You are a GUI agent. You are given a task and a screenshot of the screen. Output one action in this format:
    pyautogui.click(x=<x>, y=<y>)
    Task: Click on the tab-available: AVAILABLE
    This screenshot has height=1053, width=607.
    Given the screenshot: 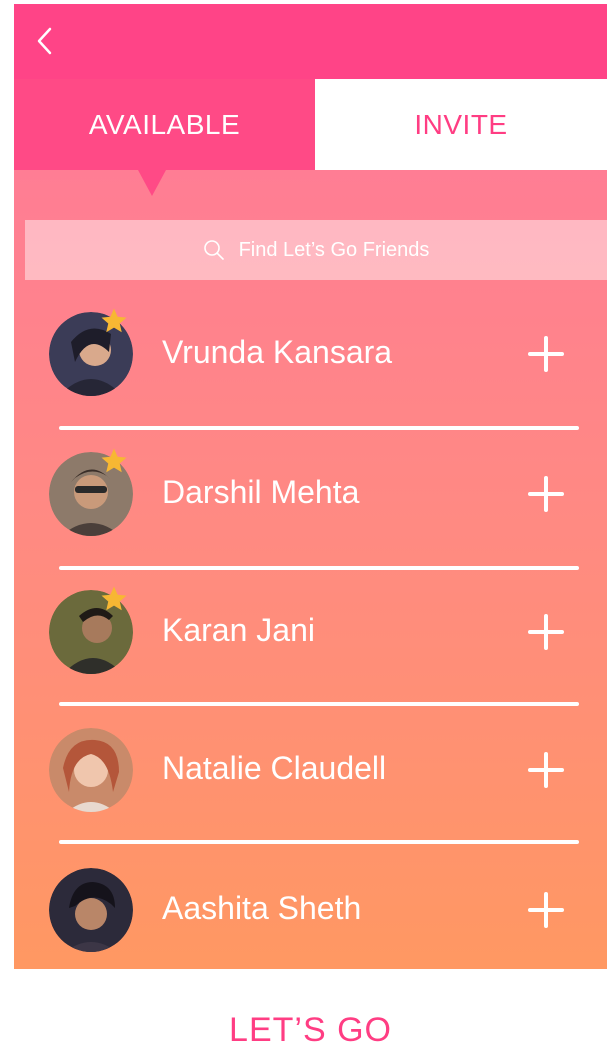 What is the action you would take?
    pyautogui.click(x=164, y=124)
    